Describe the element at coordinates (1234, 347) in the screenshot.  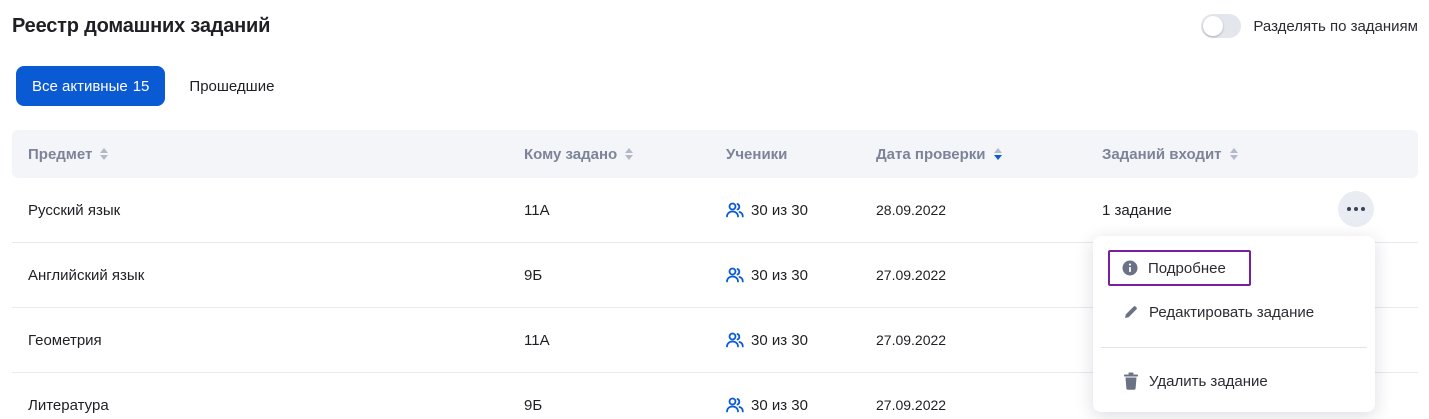
I see `menu-divider` at that location.